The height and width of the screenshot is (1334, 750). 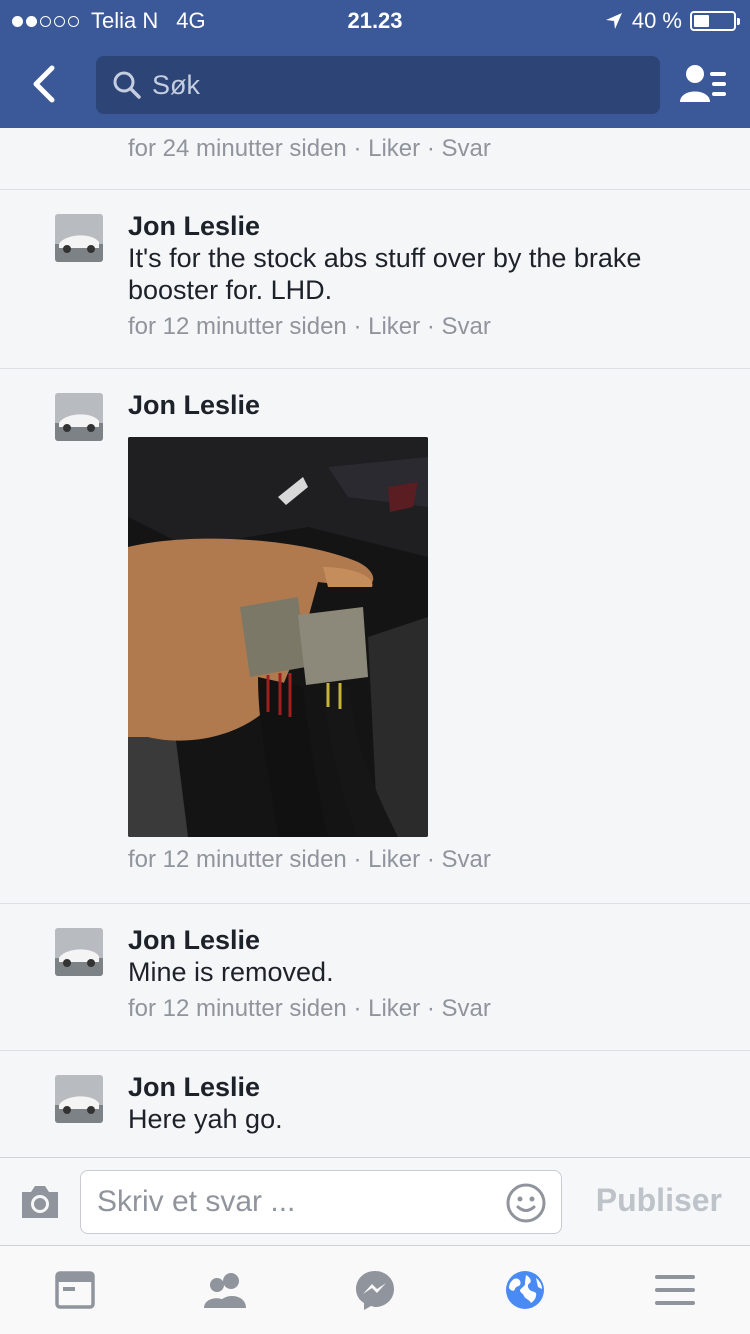 What do you see at coordinates (613, 21) in the screenshot?
I see `location-arrow-icon` at bounding box center [613, 21].